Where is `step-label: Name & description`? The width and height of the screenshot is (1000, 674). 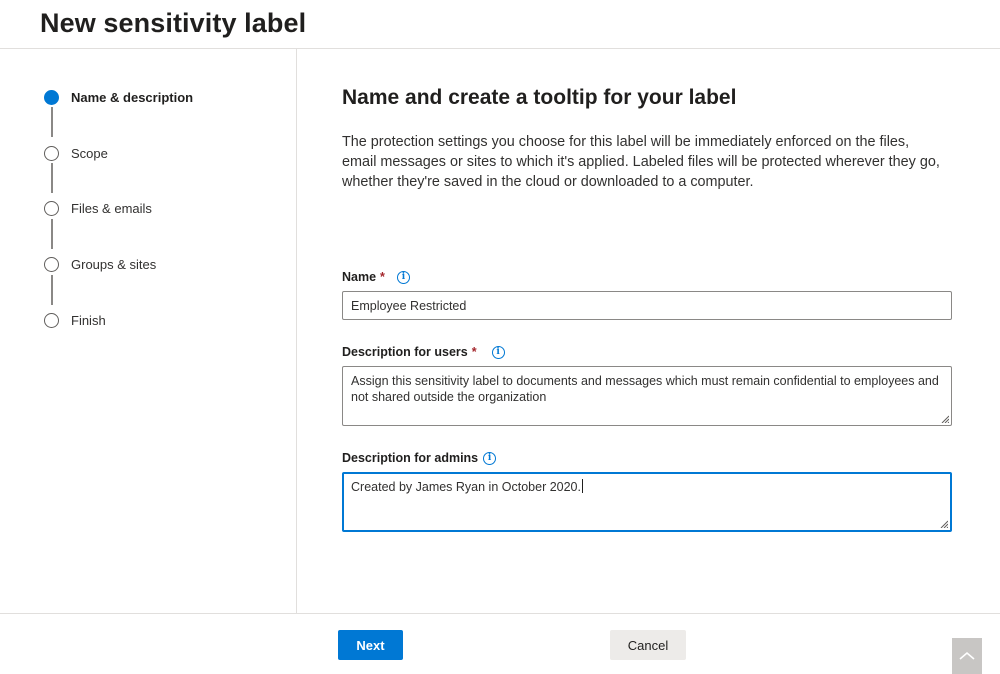 step-label: Name & description is located at coordinates (132, 97).